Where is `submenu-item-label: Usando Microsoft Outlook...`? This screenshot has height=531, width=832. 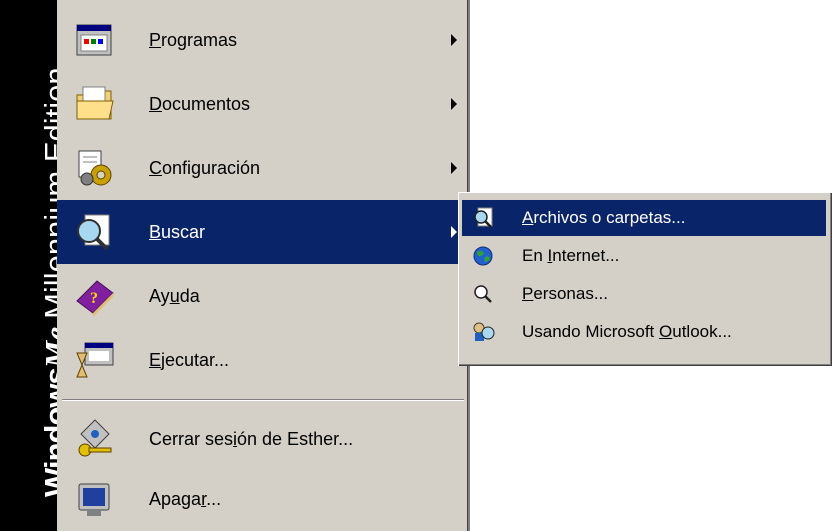
submenu-item-label: Usando Microsoft Outlook... is located at coordinates (627, 331).